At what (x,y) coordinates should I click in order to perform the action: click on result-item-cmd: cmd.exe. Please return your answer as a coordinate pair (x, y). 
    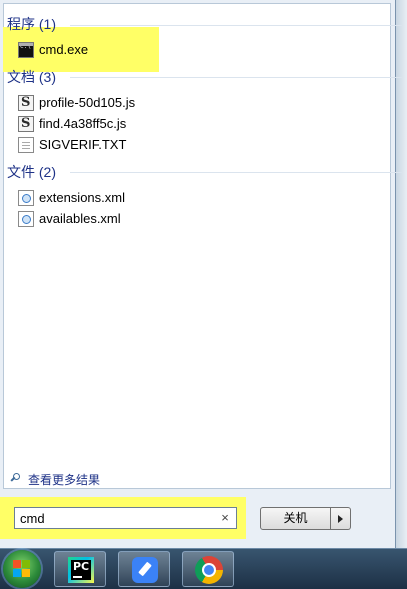
    Looking at the image, I should click on (53, 50).